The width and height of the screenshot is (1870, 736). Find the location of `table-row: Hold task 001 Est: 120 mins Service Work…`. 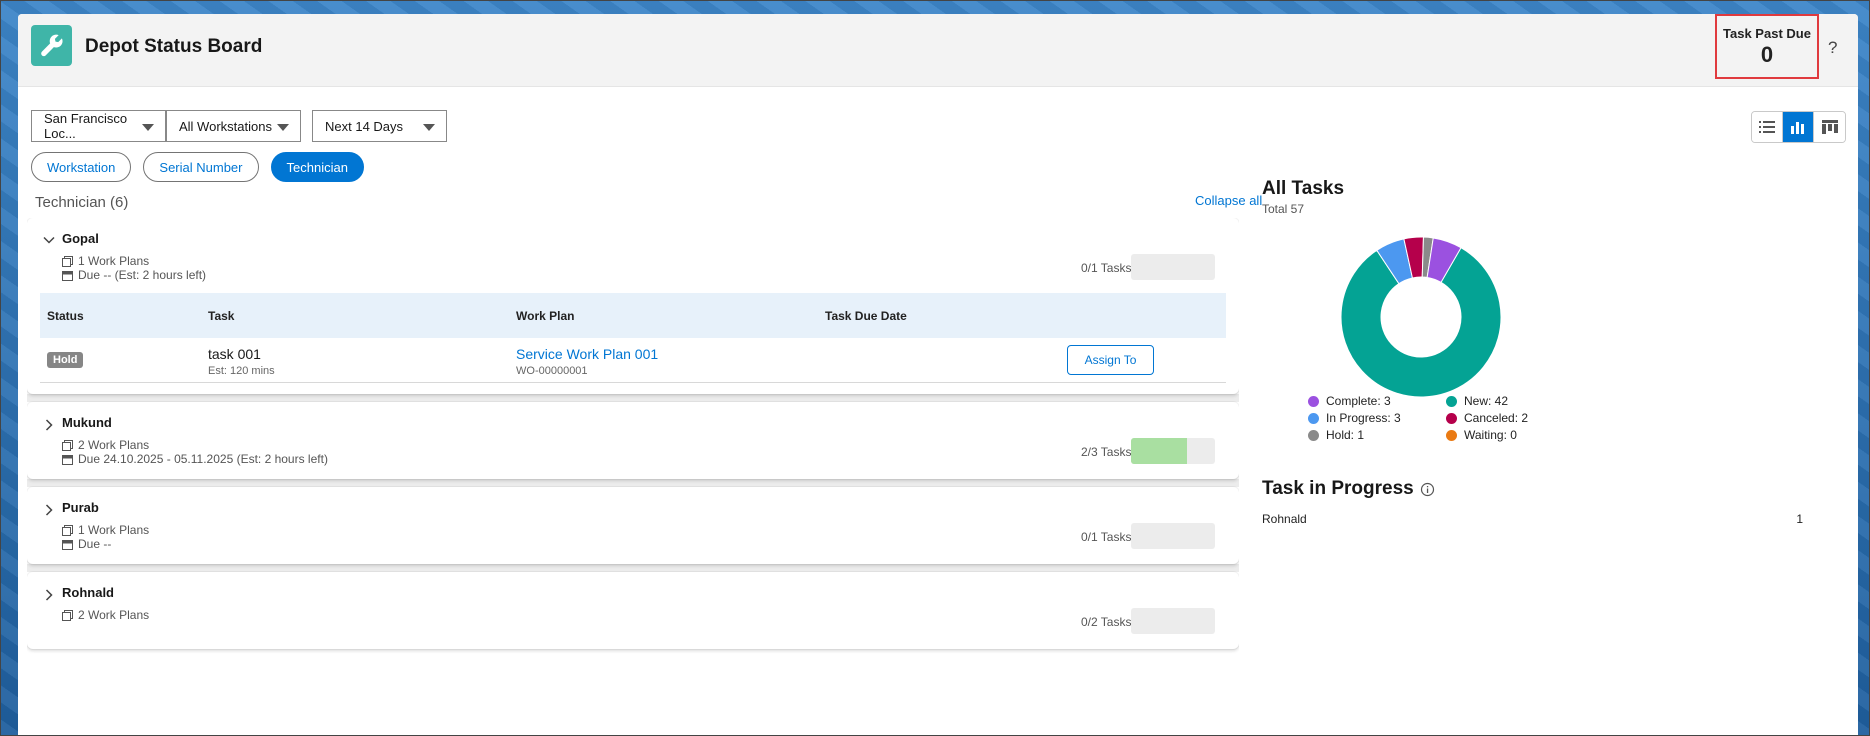

table-row: Hold task 001 Est: 120 mins Service Work… is located at coordinates (633, 360).